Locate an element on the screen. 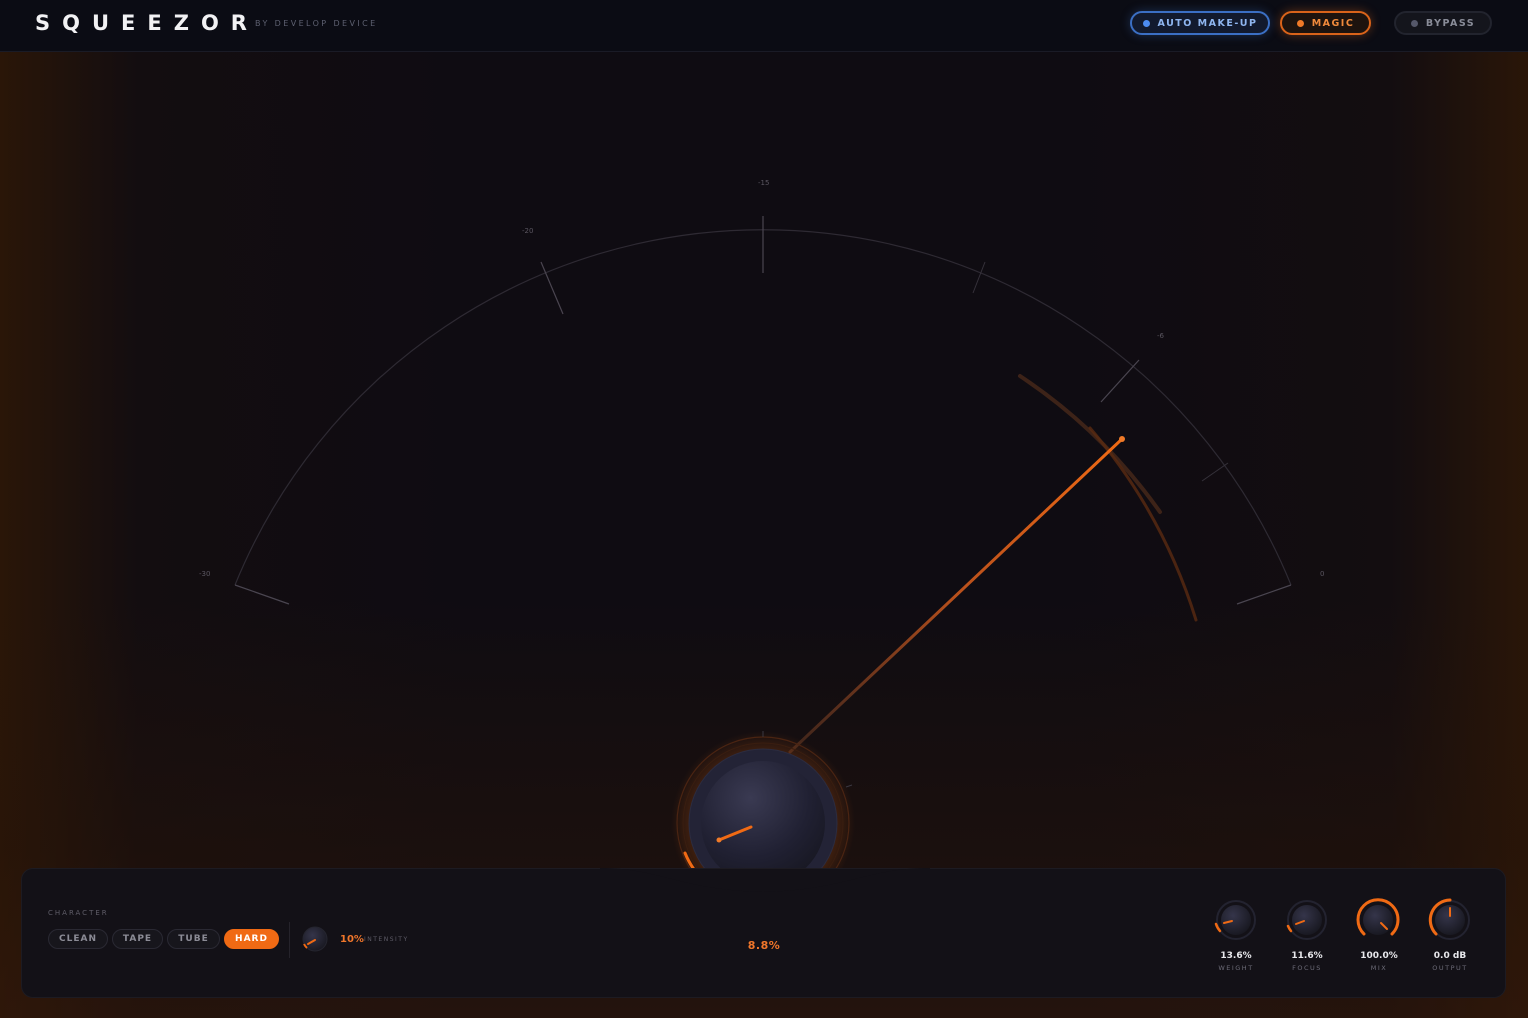 Image resolution: width=1528 pixels, height=1018 pixels. output-label: OUTPUT is located at coordinates (1450, 968).